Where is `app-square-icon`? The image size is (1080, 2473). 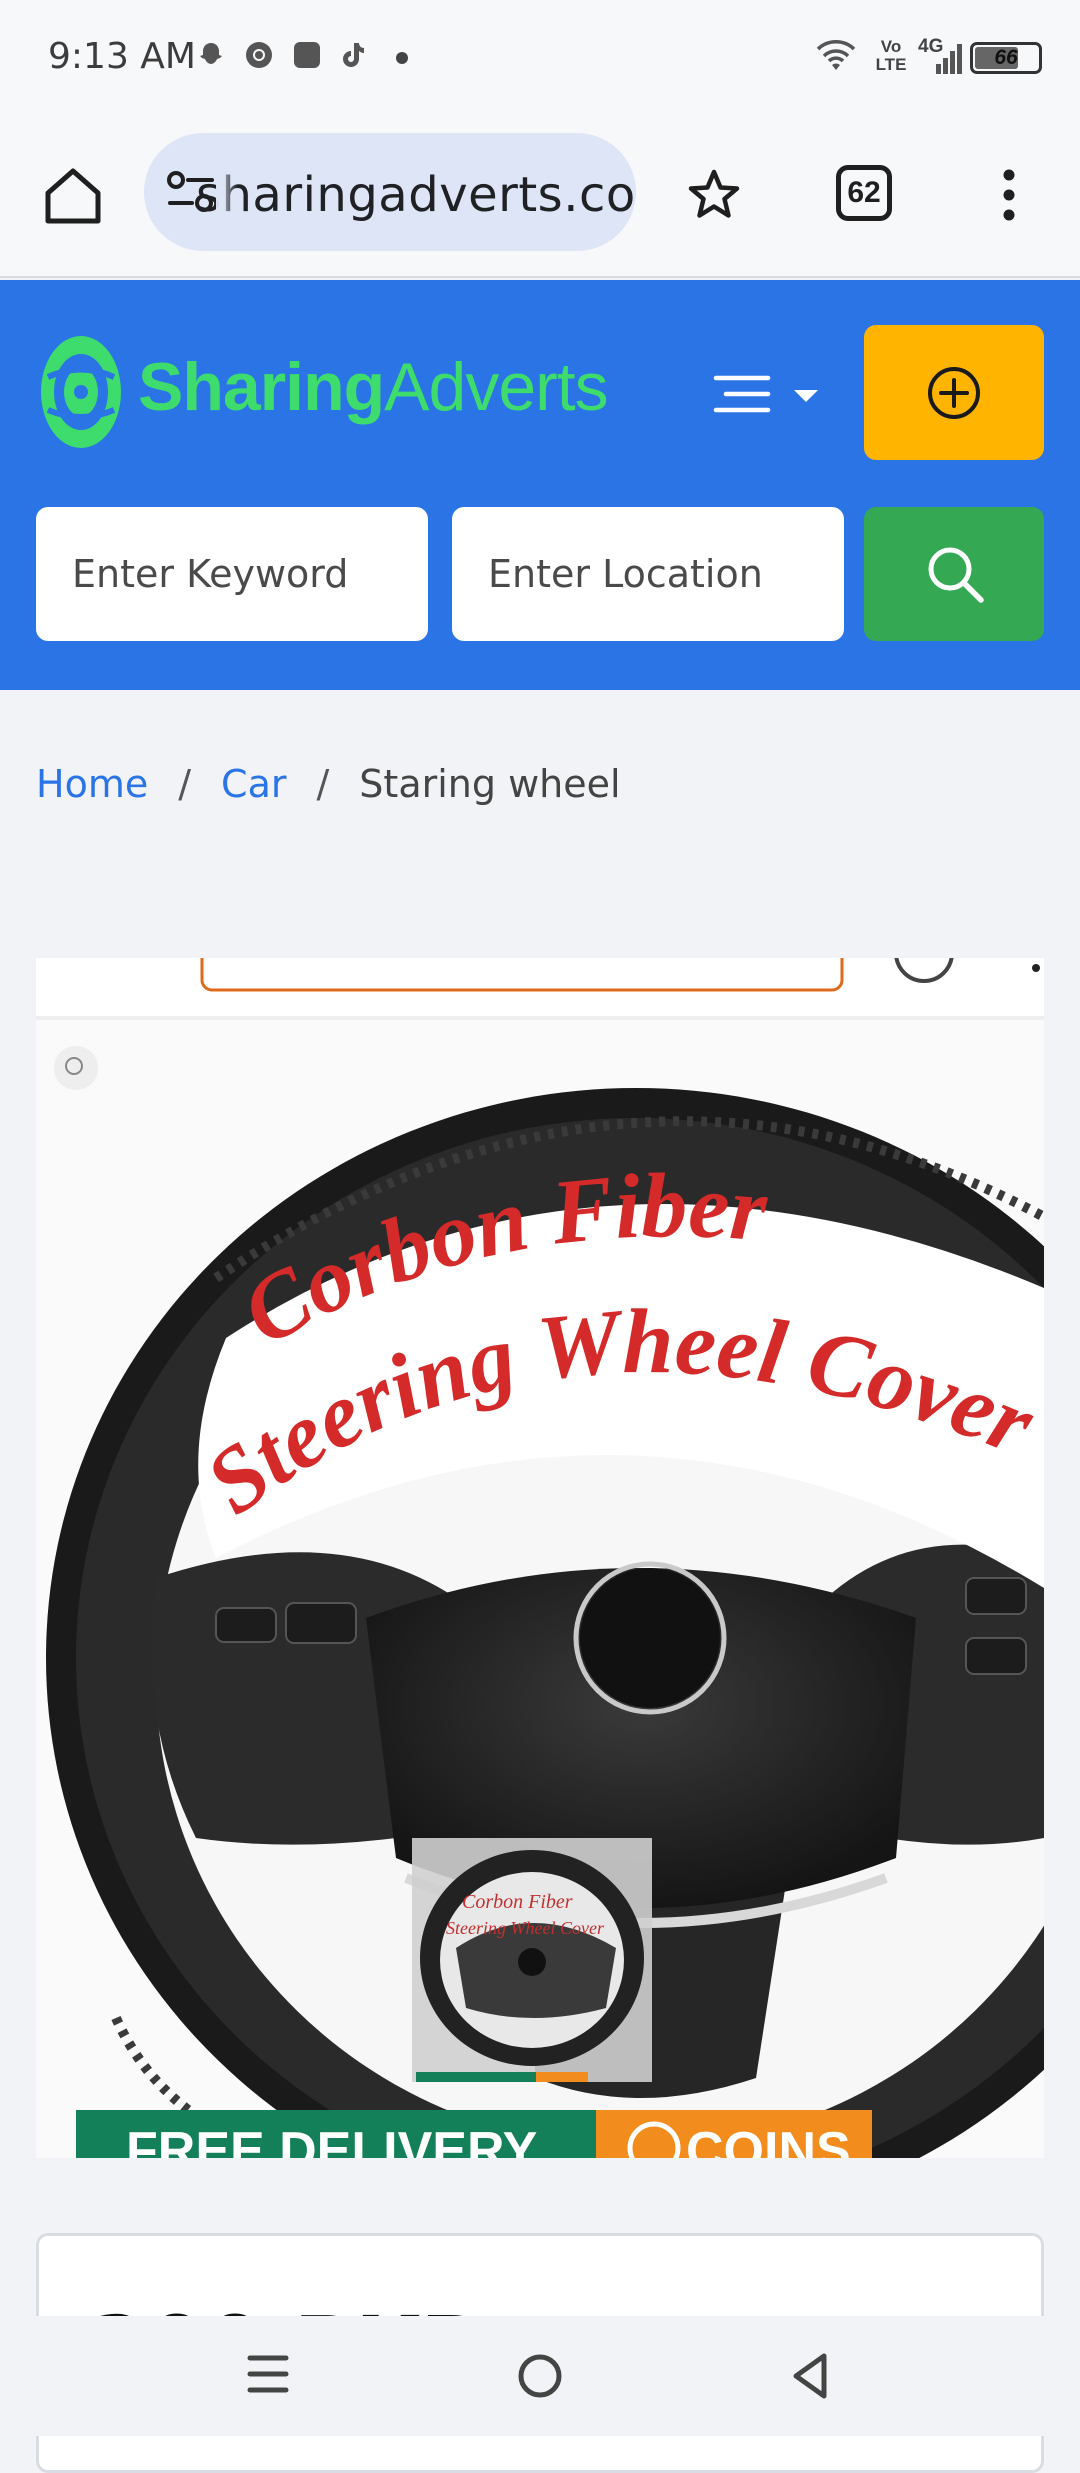 app-square-icon is located at coordinates (307, 55).